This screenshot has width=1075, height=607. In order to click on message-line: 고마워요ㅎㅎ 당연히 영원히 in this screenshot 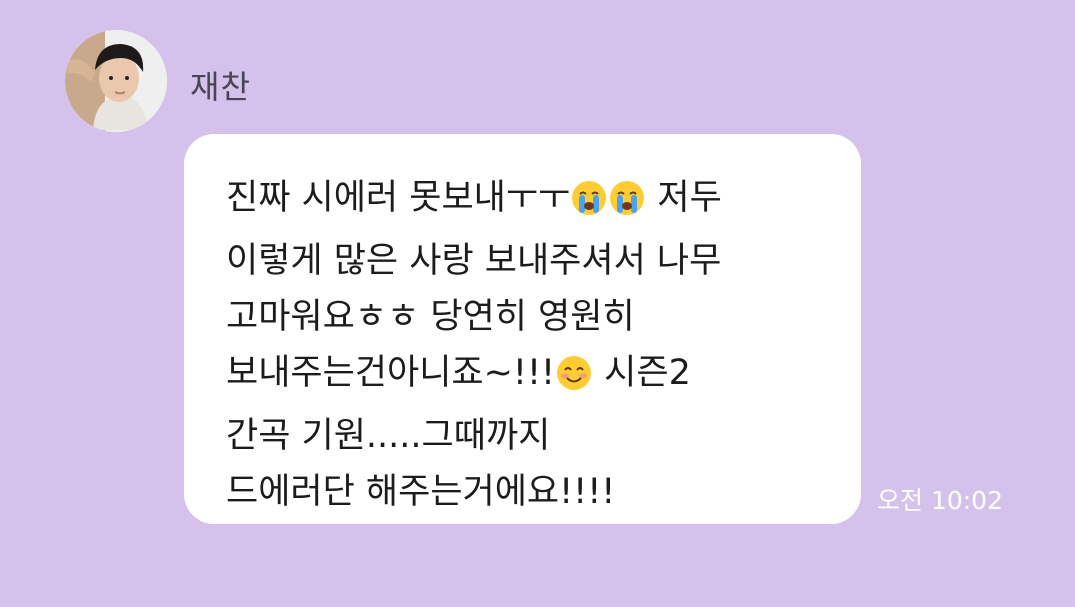, I will do `click(430, 317)`.